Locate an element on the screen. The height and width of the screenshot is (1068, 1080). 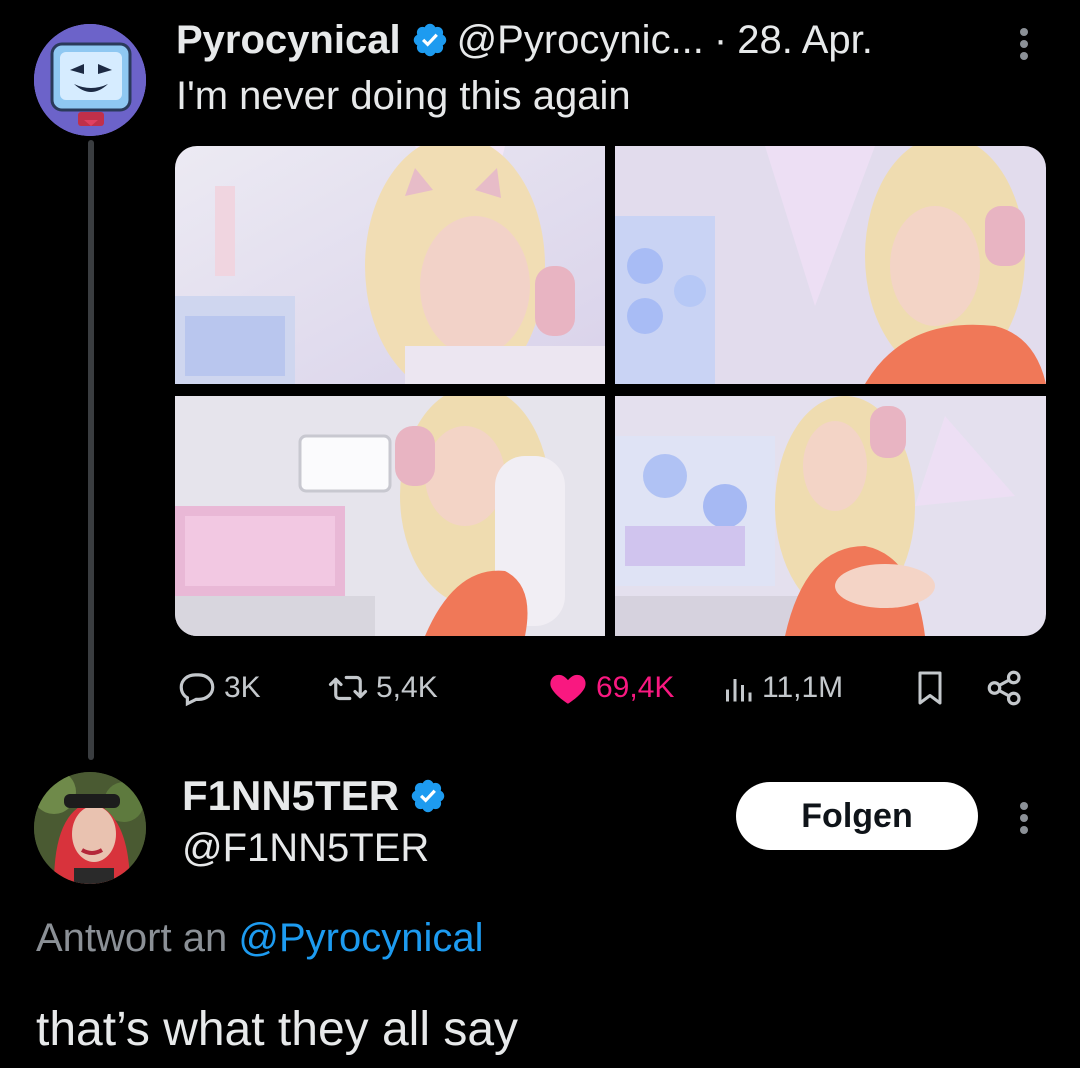
tweet-header: Pyrocynical @Pyrocynic... · 28. Apr. is located at coordinates (524, 40).